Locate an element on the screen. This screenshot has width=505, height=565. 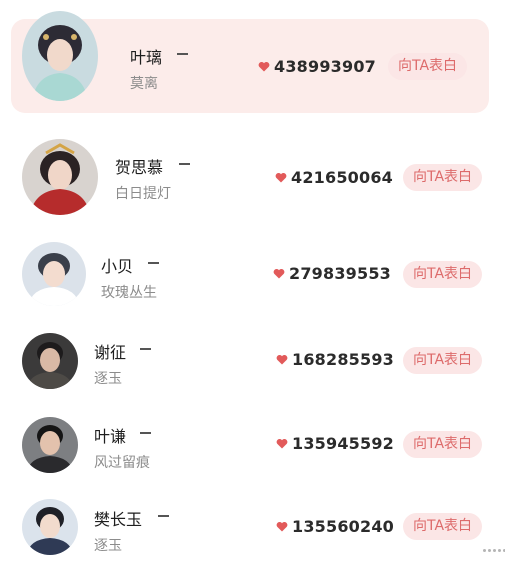
score-value: 438993907 is located at coordinates (325, 66).